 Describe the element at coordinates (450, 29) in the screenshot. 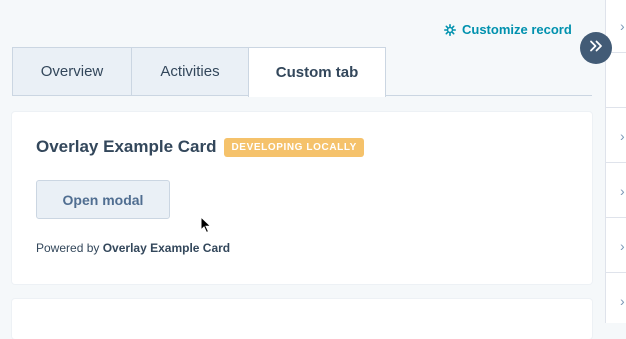

I see `gear-icon` at that location.